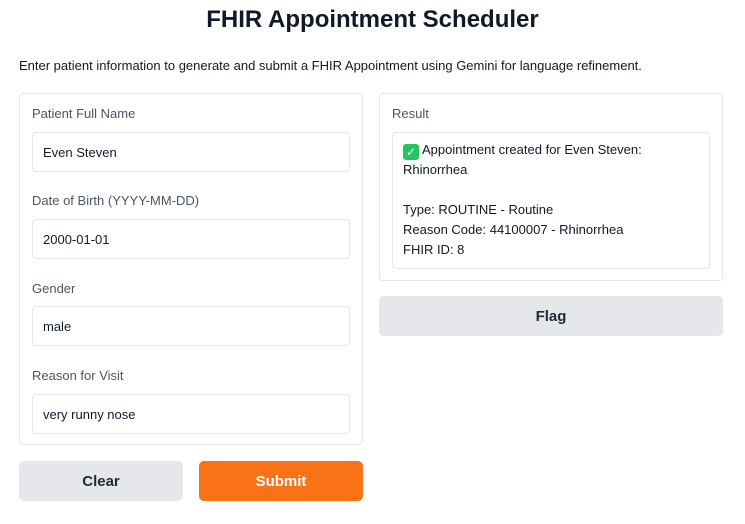 This screenshot has width=745, height=524. Describe the element at coordinates (191, 414) in the screenshot. I see `reason-input` at that location.